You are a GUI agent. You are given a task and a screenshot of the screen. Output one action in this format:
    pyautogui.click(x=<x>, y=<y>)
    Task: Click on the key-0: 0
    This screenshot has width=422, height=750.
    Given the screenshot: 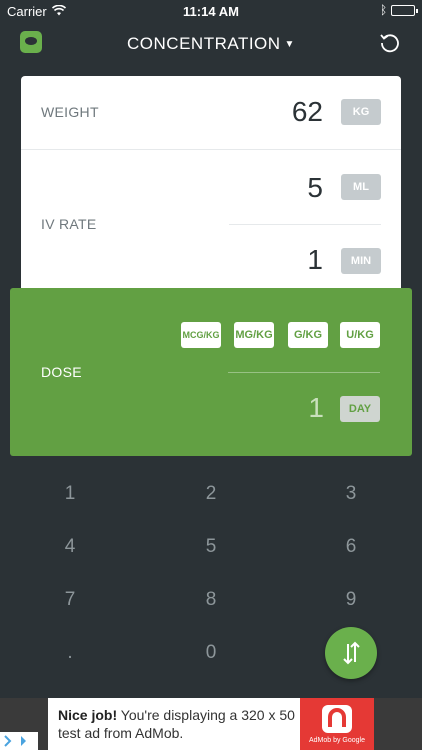 What is the action you would take?
    pyautogui.click(x=211, y=653)
    